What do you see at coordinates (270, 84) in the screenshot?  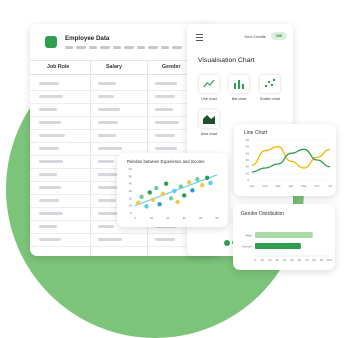 I see `chart-type-scatter` at bounding box center [270, 84].